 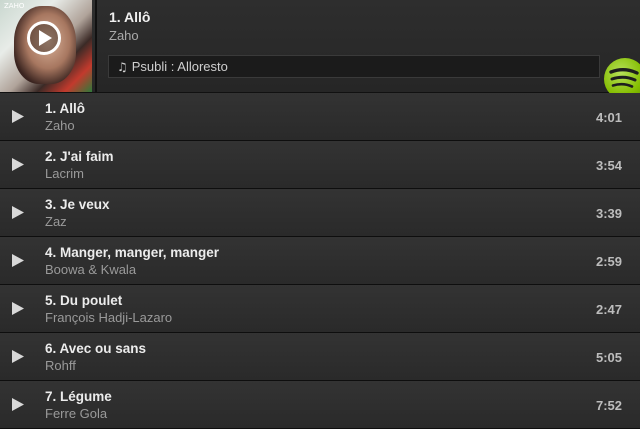 I want to click on now-playing-artist: Zaho, so click(x=124, y=35).